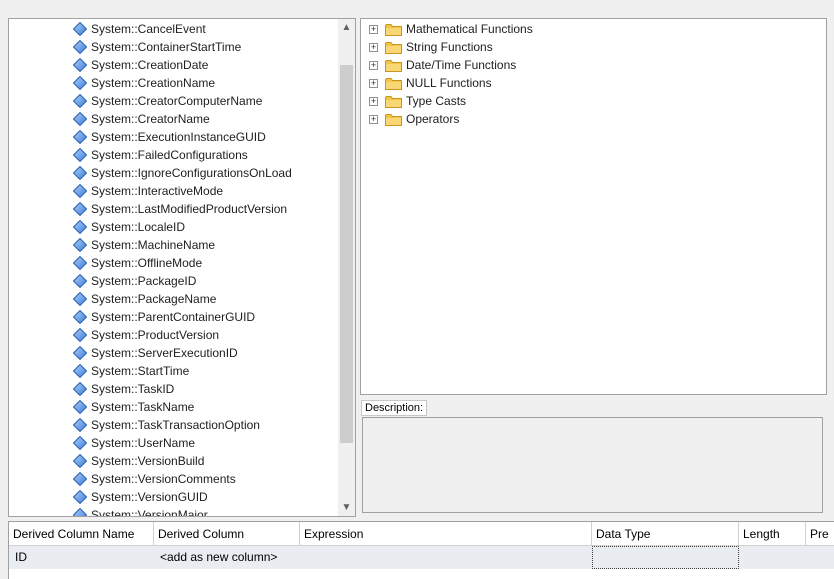 This screenshot has height=579, width=834. I want to click on variable-label: System::ProductVersion, so click(155, 335).